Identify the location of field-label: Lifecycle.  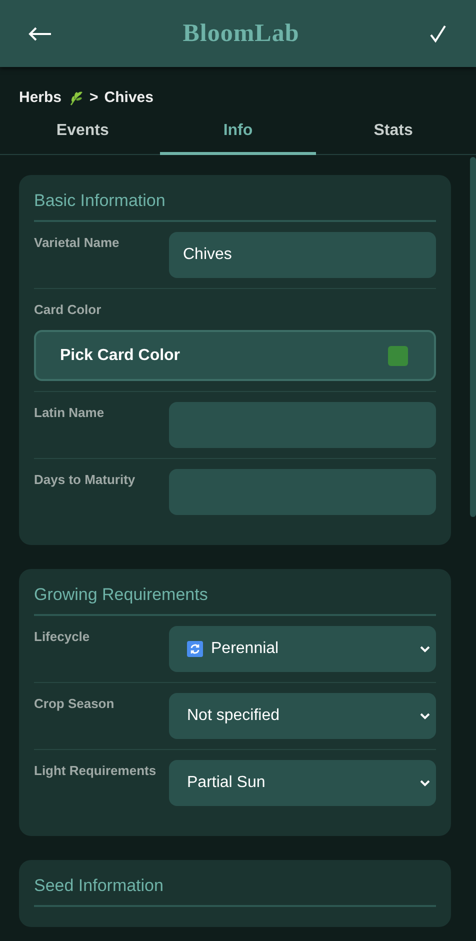
(62, 637).